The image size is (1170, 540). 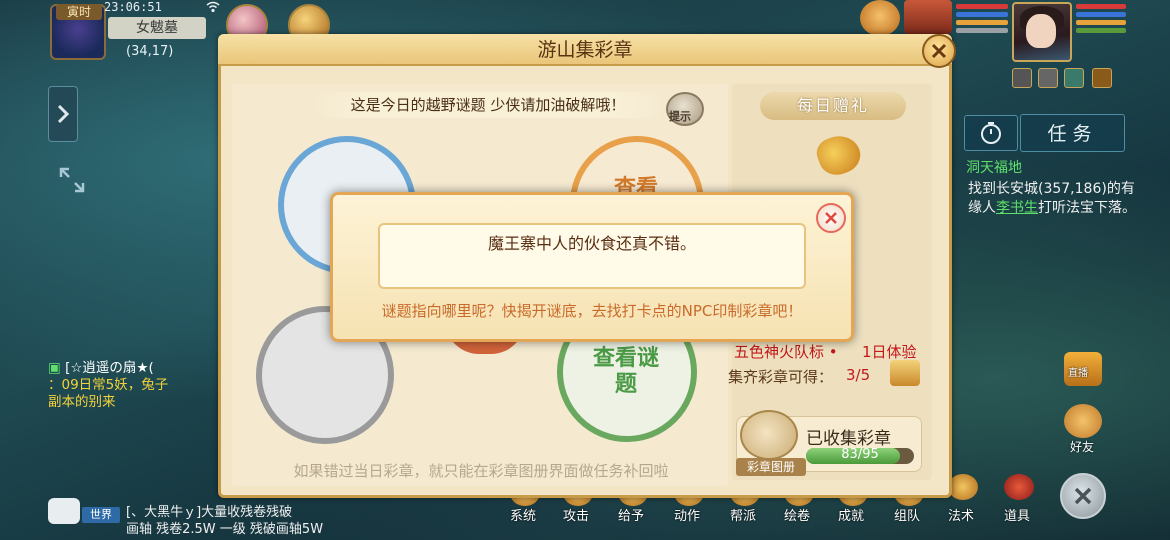 What do you see at coordinates (213, 7) in the screenshot?
I see `wifi-icon` at bounding box center [213, 7].